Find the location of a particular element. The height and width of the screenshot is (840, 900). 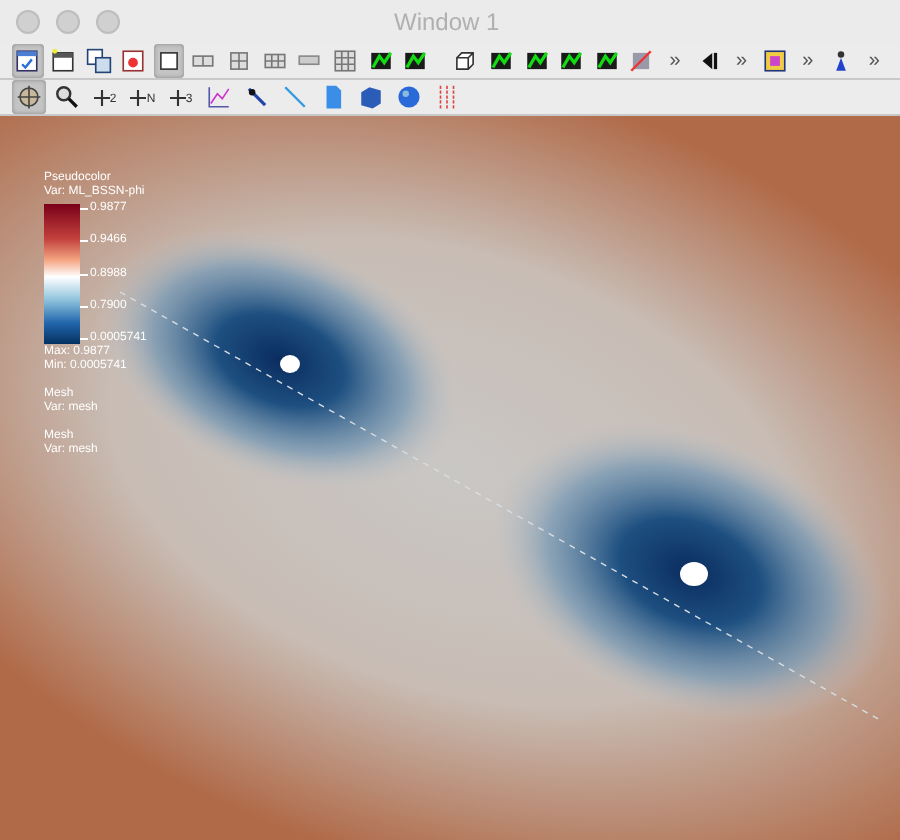

sphere-icon is located at coordinates (409, 97).